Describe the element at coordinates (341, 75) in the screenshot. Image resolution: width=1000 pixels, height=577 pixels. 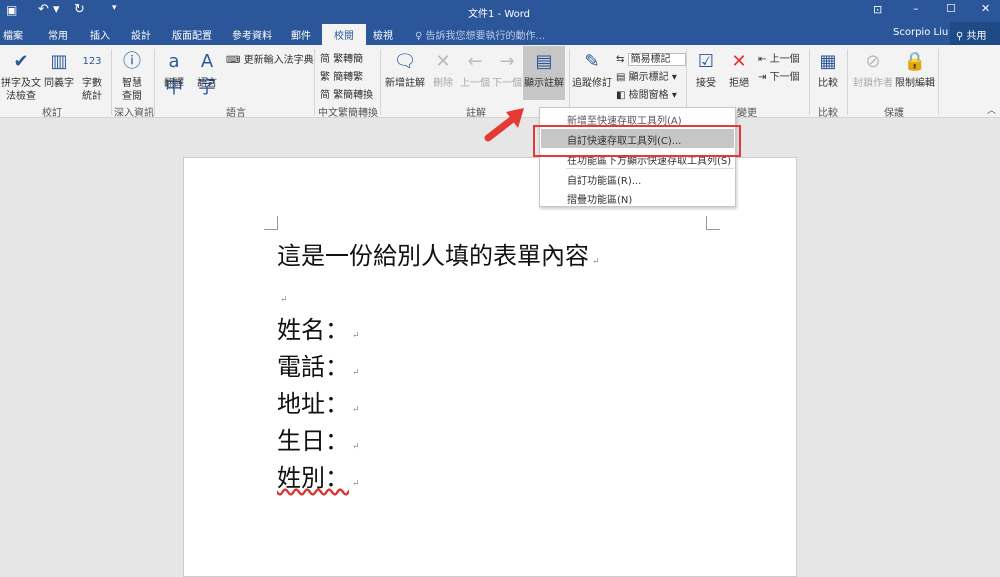
I see `s2t-button: 繁 簡轉繁` at that location.